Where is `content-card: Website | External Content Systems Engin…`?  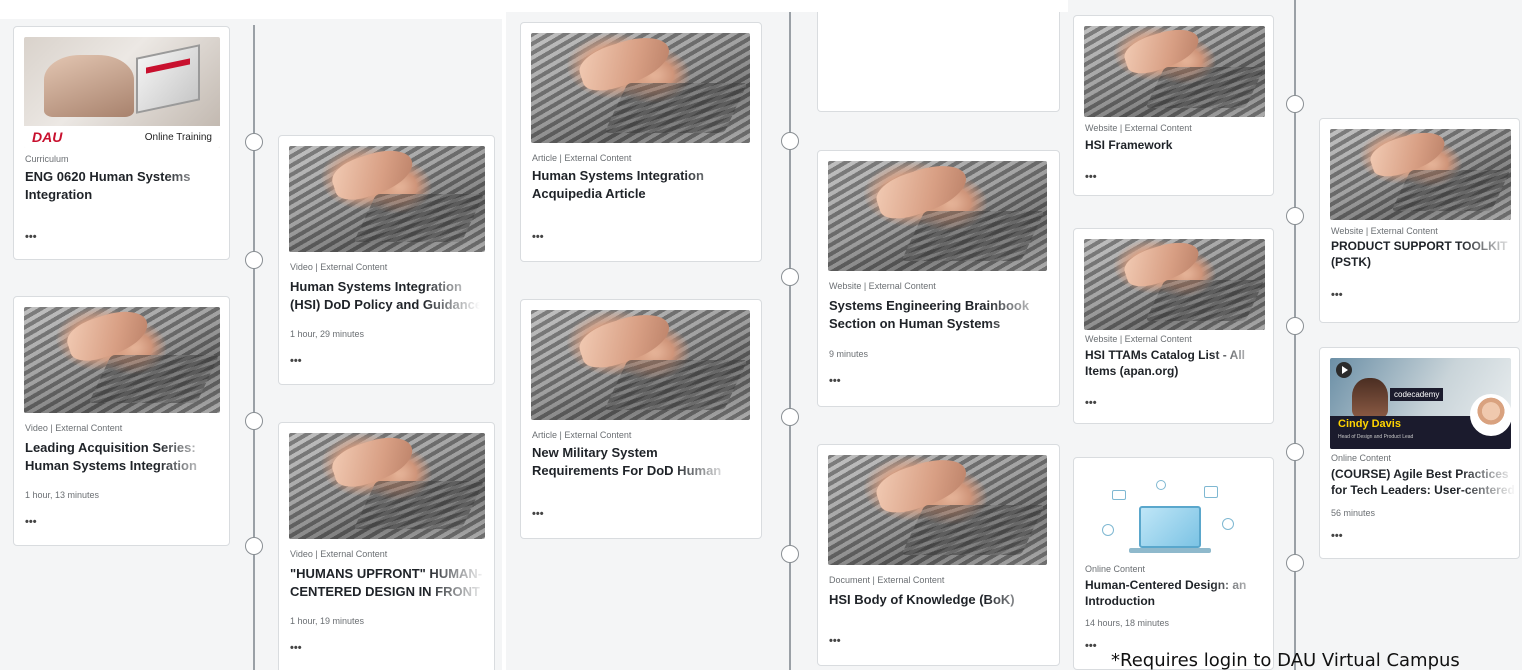
content-card: Website | External Content Systems Engin… is located at coordinates (938, 278).